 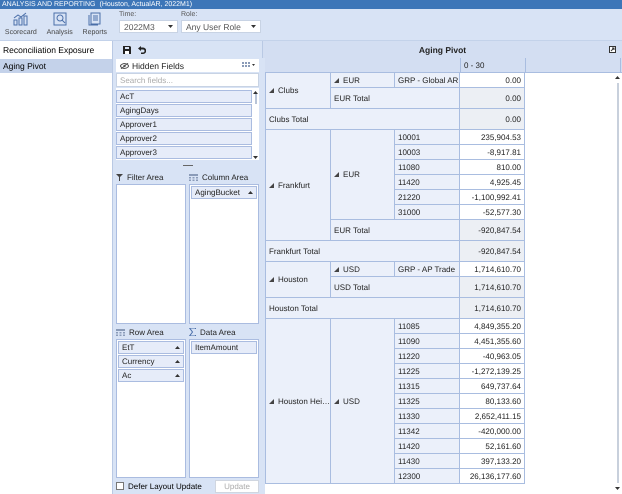 I want to click on maximize-icon, so click(x=612, y=49).